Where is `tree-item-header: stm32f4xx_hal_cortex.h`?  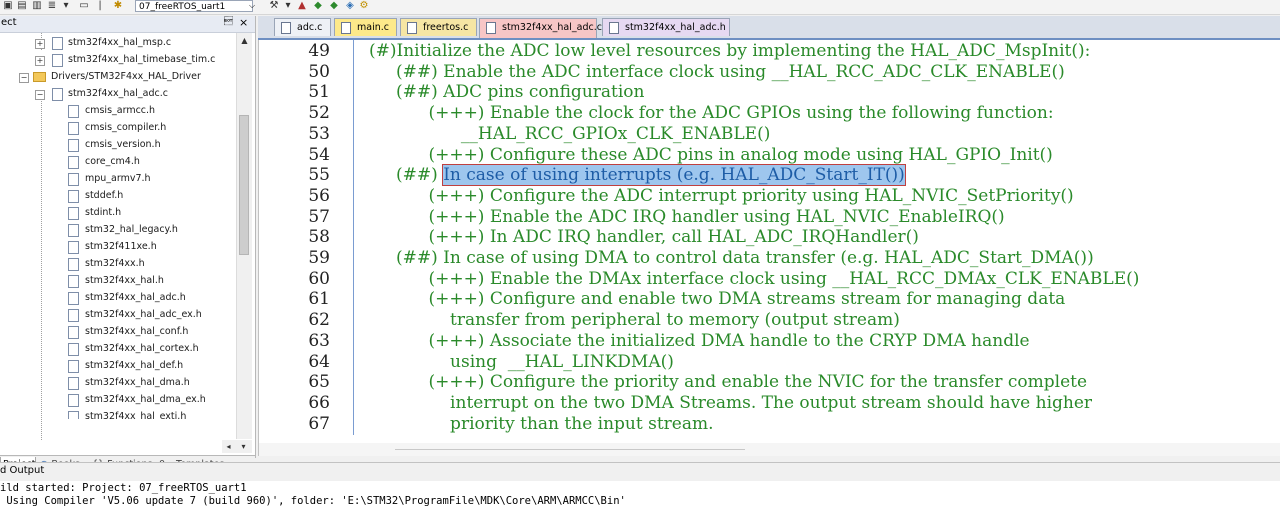
tree-item-header: stm32f4xx_hal_cortex.h is located at coordinates (118, 349).